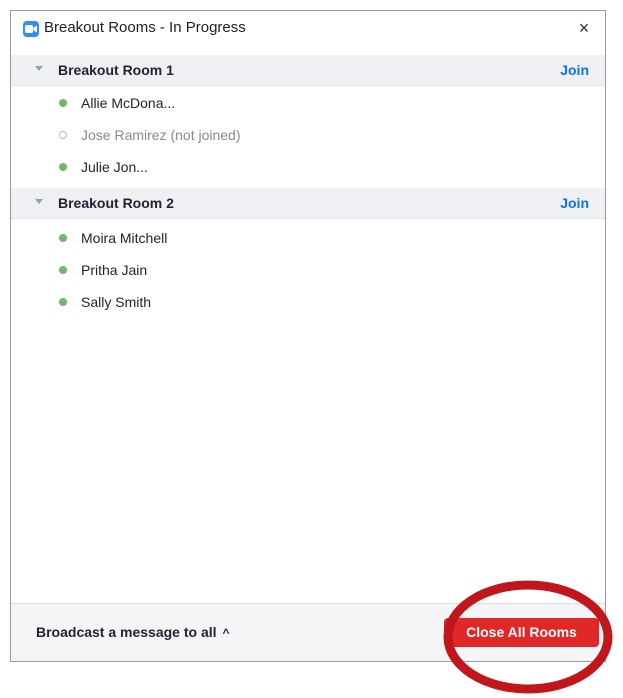  Describe the element at coordinates (126, 632) in the screenshot. I see `broadcast-label: Broadcast a message to all` at that location.